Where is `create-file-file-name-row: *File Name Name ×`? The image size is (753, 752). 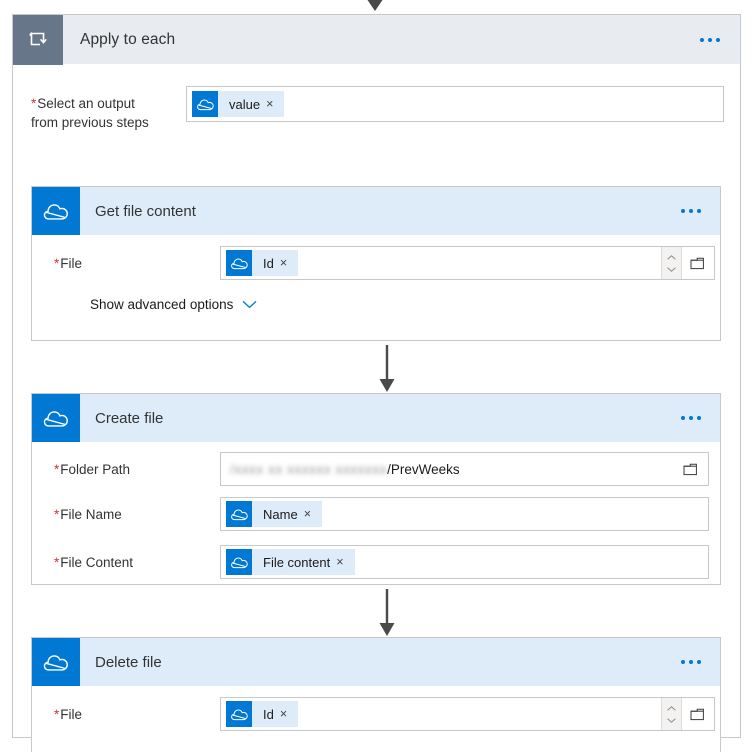
create-file-file-name-row: *File Name Name × is located at coordinates (376, 514).